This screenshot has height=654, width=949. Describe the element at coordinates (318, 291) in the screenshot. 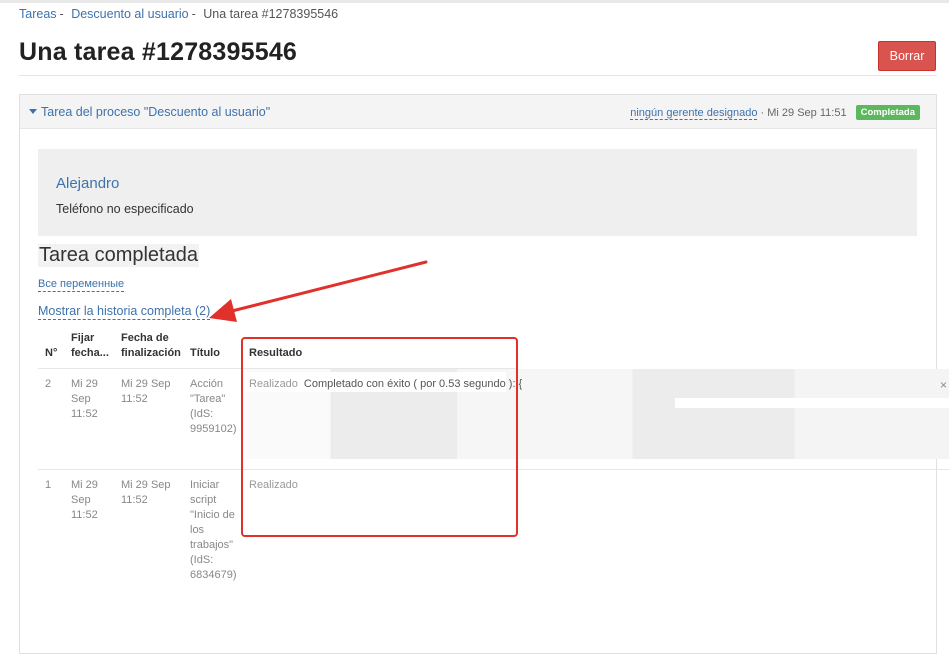

I see `annotation-arrow-icon` at that location.